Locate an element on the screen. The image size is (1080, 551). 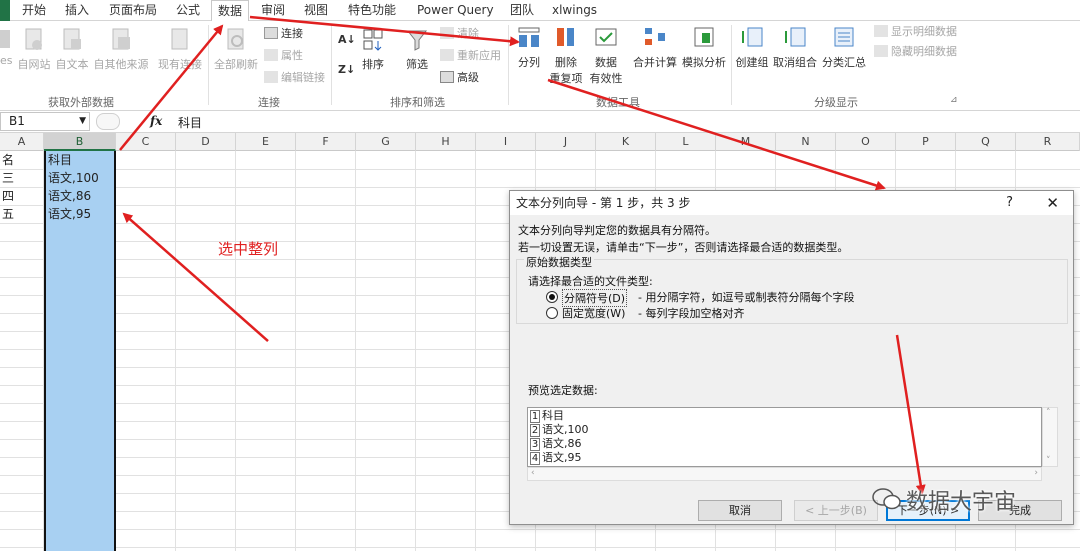
dialog-title: 文本分列向导 - 第 1 步，共 3 步 is located at coordinates (791, 203).